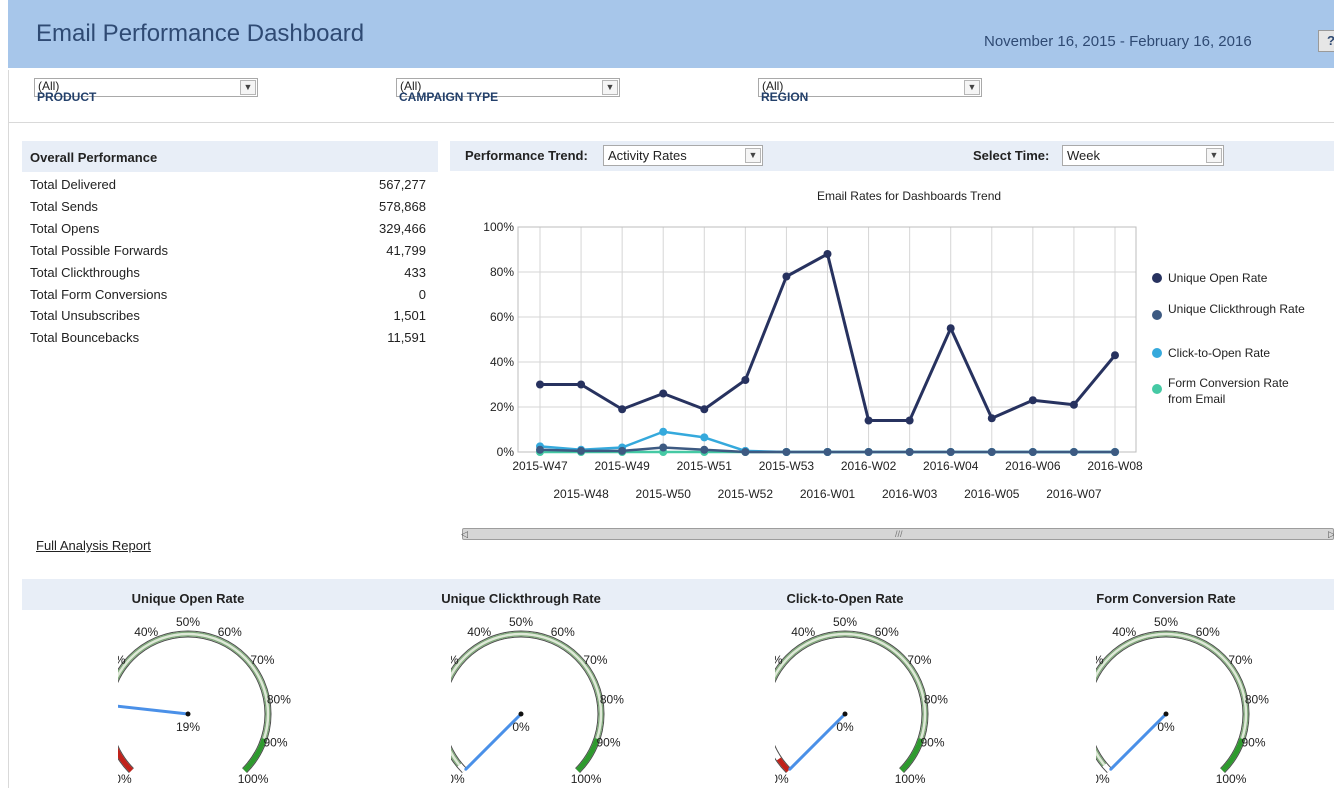 The width and height of the screenshot is (1334, 788). I want to click on performance-trend-select: Activity Rates ▼, so click(683, 155).